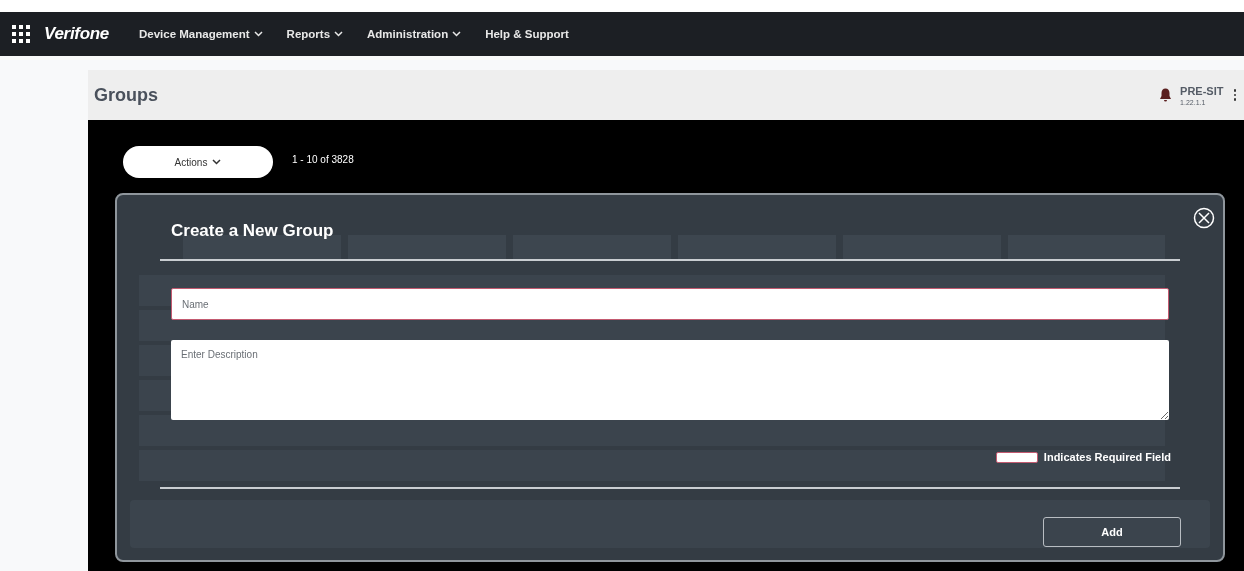  Describe the element at coordinates (198, 162) in the screenshot. I see `actions-button: Actions` at that location.